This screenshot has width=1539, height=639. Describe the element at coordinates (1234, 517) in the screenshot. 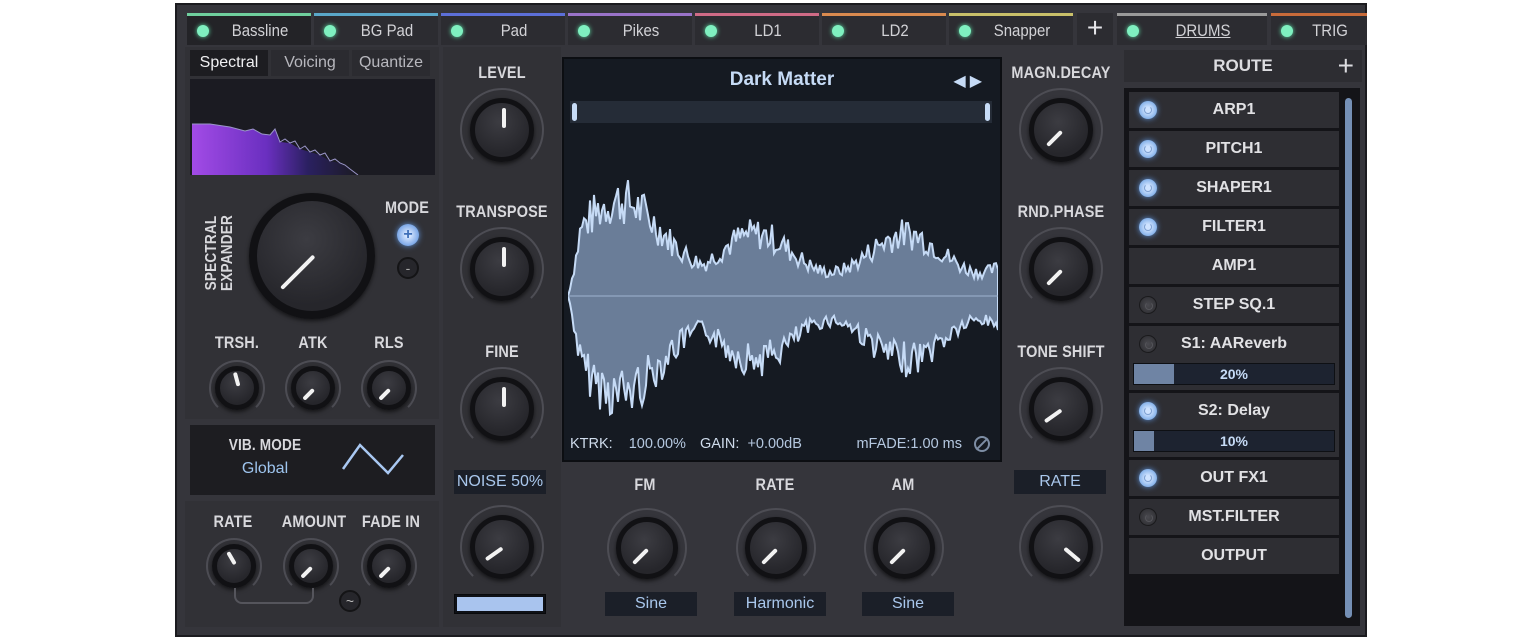

I see `route-item: MST.FILTER` at that location.